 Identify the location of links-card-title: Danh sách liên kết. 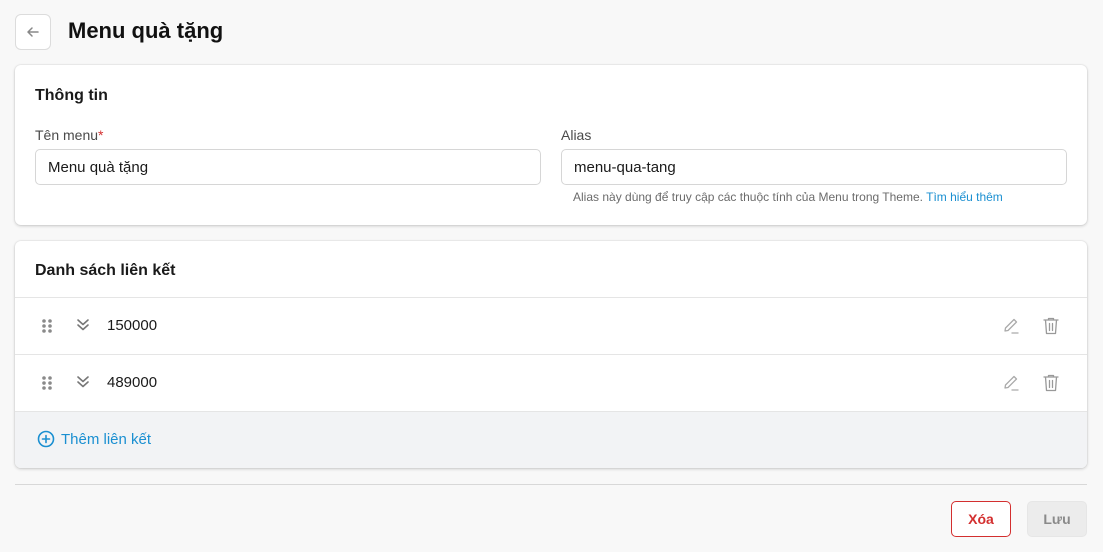
(105, 270).